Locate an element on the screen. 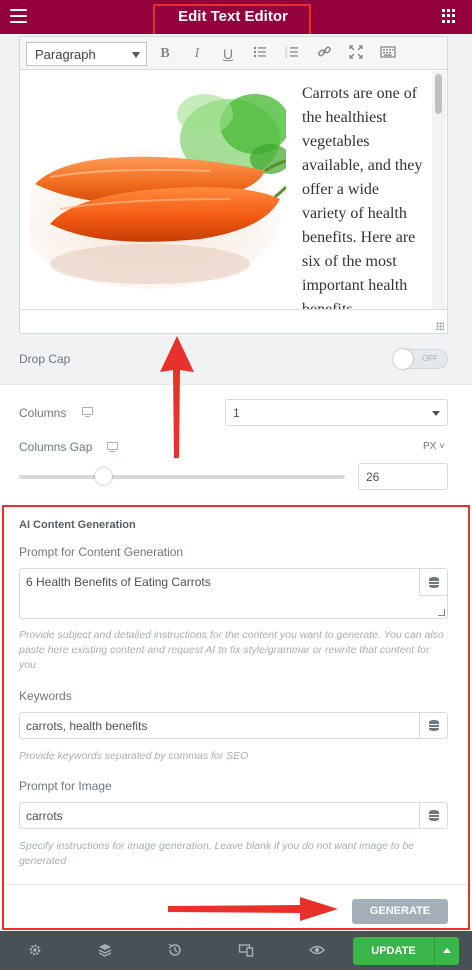 The image size is (472, 970). editor-statusbar is located at coordinates (233, 321).